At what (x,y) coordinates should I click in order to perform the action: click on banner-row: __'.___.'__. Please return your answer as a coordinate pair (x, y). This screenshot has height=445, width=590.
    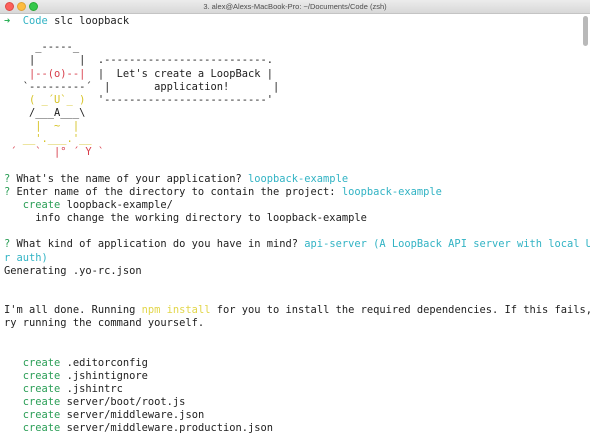
    Looking at the image, I should click on (292, 139).